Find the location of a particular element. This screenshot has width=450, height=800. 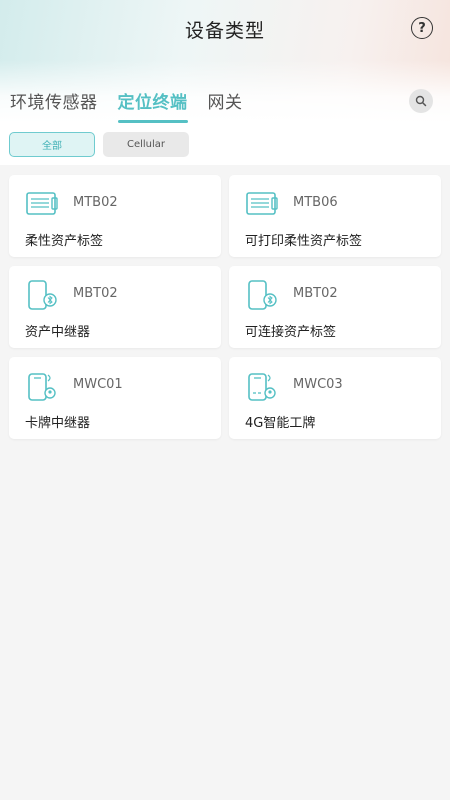

device-card: MBT02 资产中继器 is located at coordinates (115, 307).